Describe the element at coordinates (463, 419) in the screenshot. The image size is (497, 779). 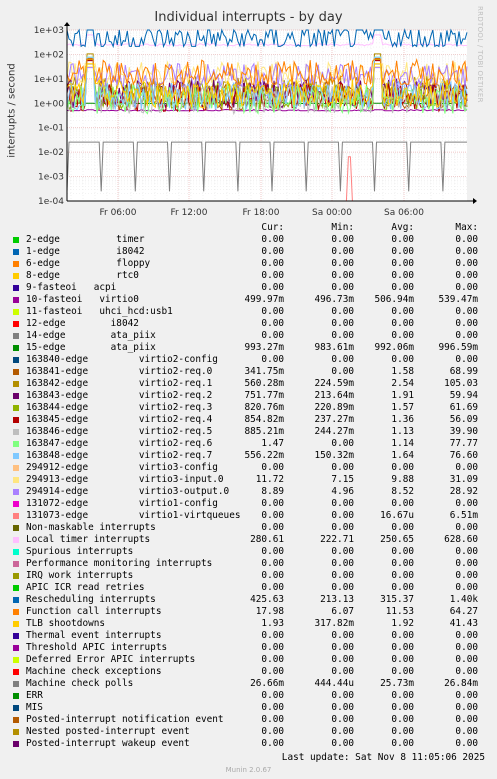
I see `legend-max-value: 56.09` at that location.